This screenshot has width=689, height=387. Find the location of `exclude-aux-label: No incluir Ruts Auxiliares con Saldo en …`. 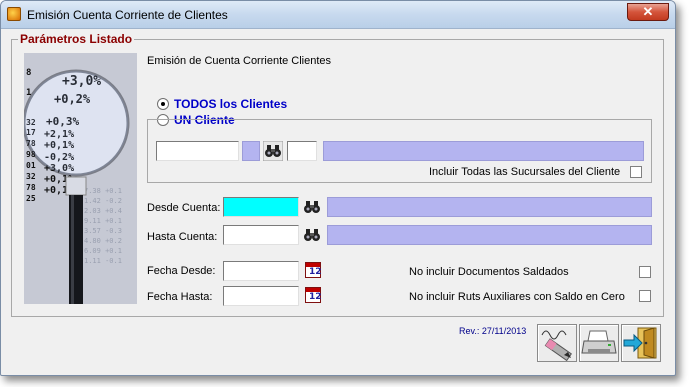

exclude-aux-label: No incluir Ruts Auxiliares con Saldo en … is located at coordinates (517, 297).